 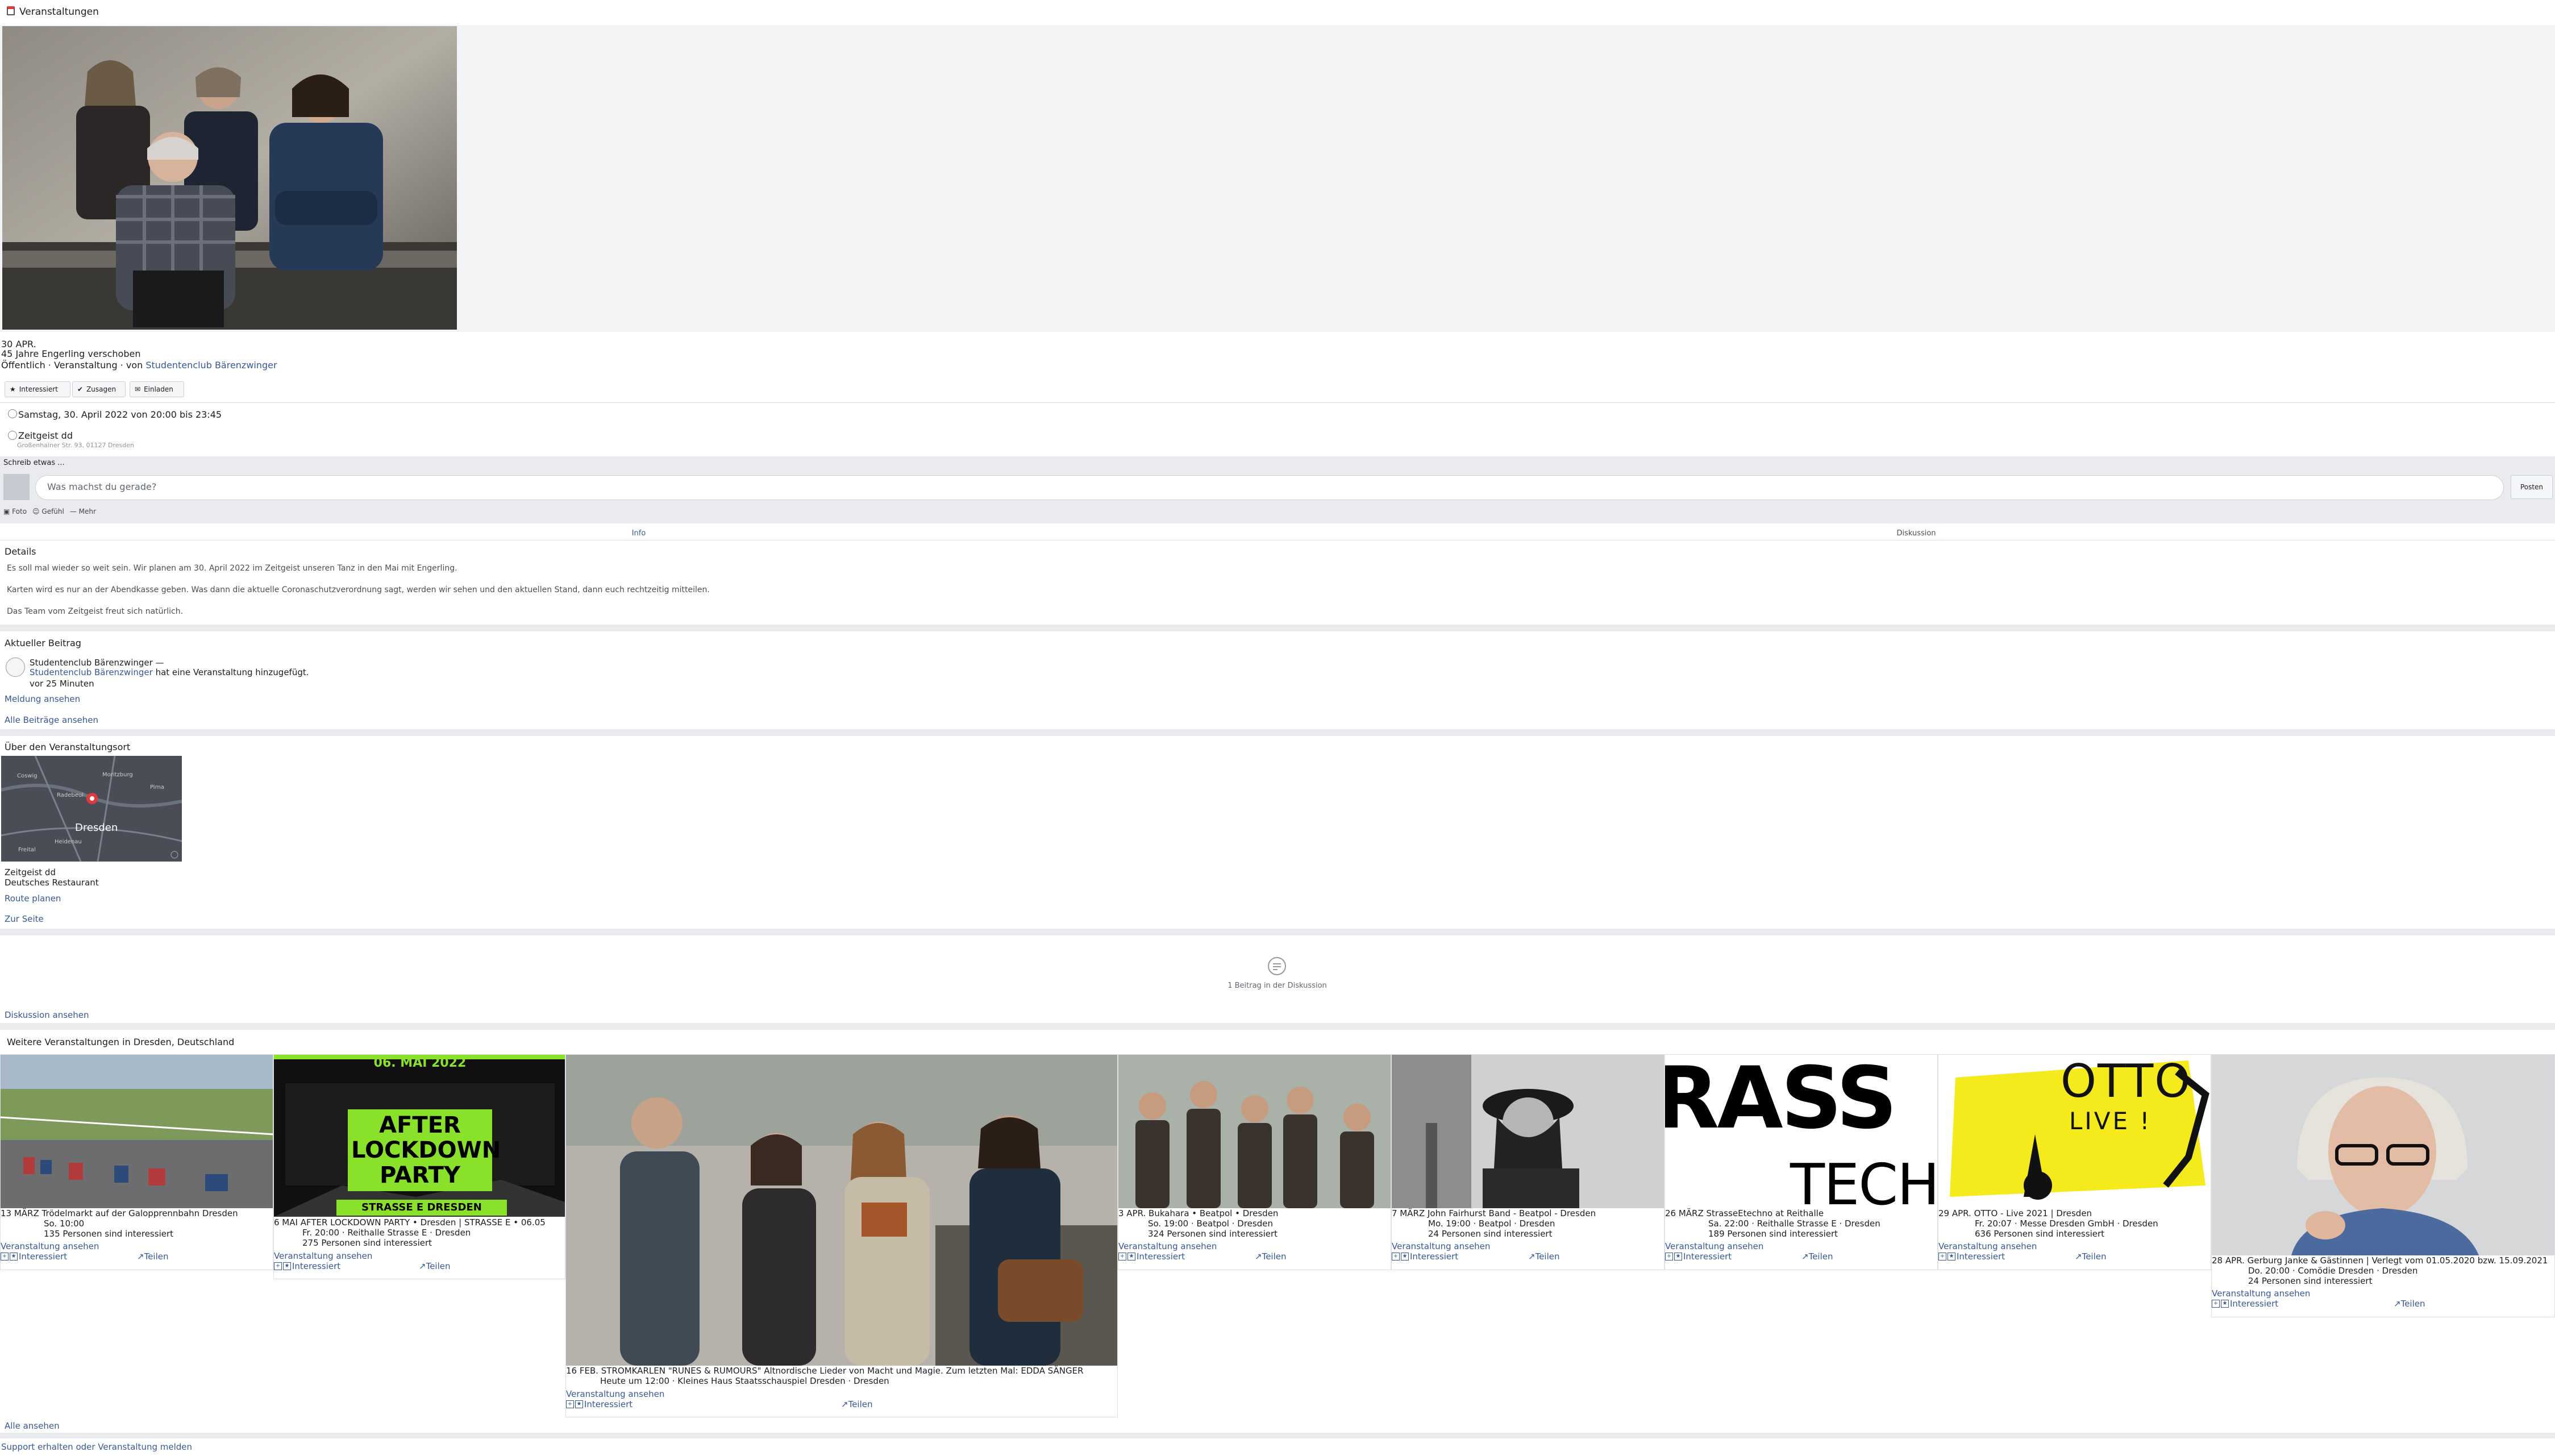 I want to click on tab-bar: Info Diskussion, so click(x=1277, y=532).